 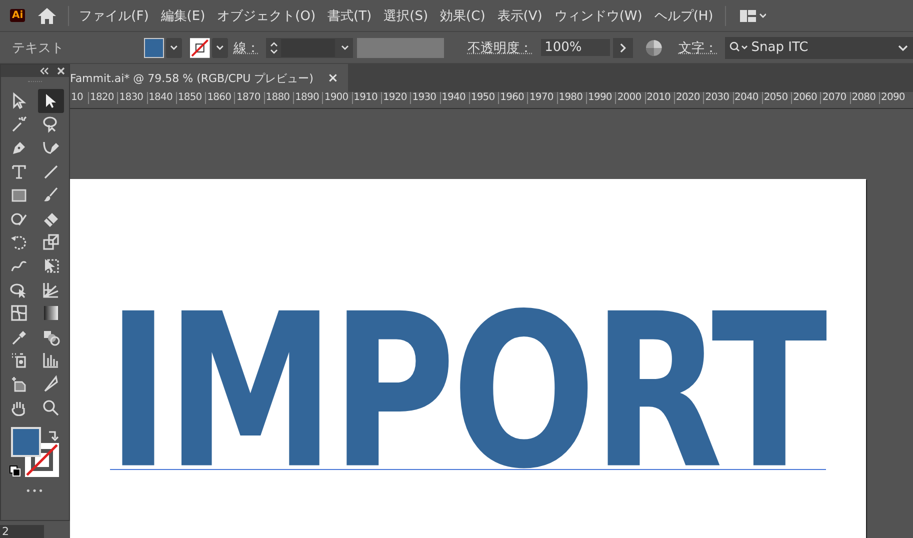 I want to click on stroke-none-swatch, so click(x=200, y=48).